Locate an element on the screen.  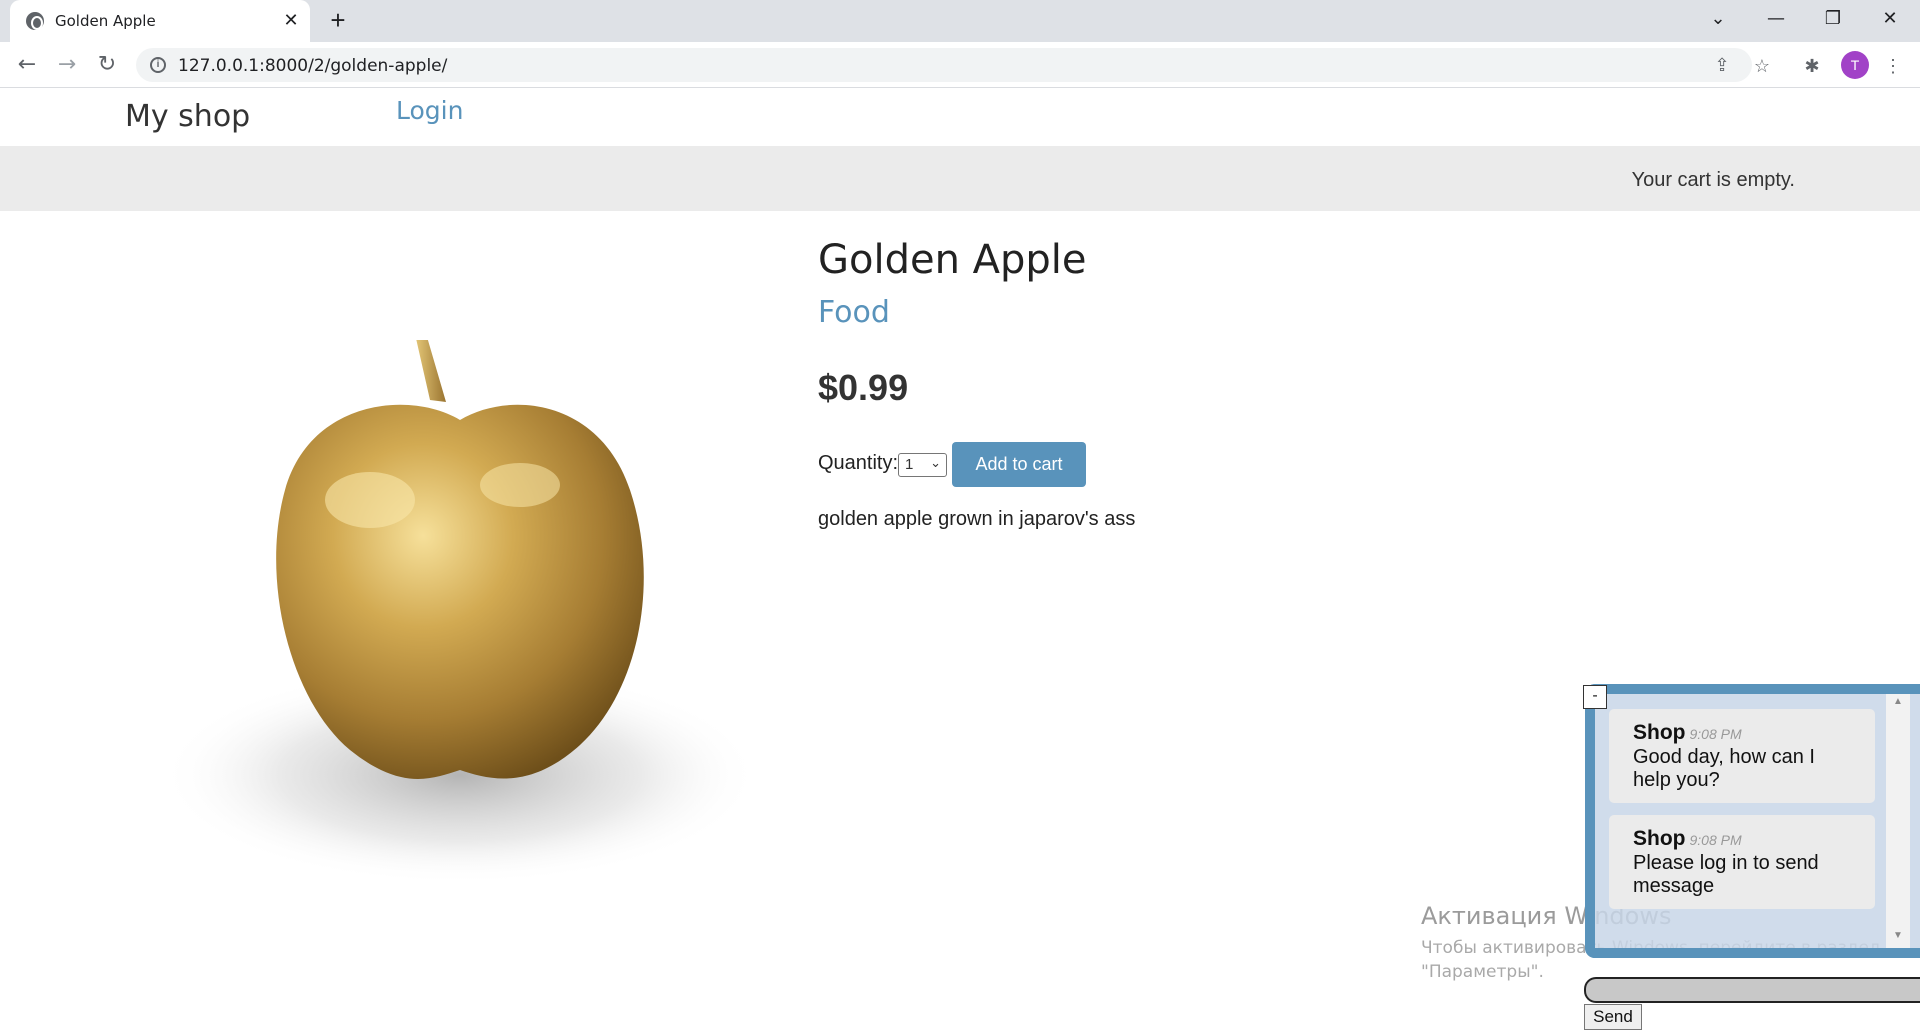
close-window-icon: ✕ is located at coordinates (1890, 19).